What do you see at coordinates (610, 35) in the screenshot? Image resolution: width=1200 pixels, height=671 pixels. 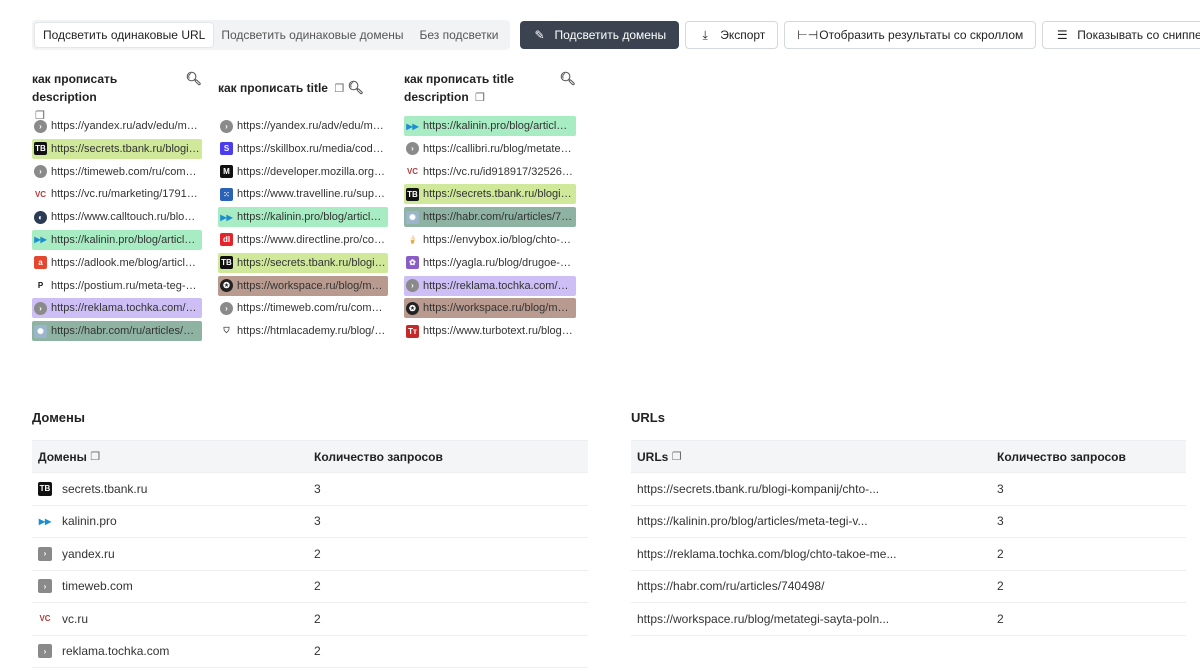 I see `highlight-domains-label: Подсветить домены` at bounding box center [610, 35].